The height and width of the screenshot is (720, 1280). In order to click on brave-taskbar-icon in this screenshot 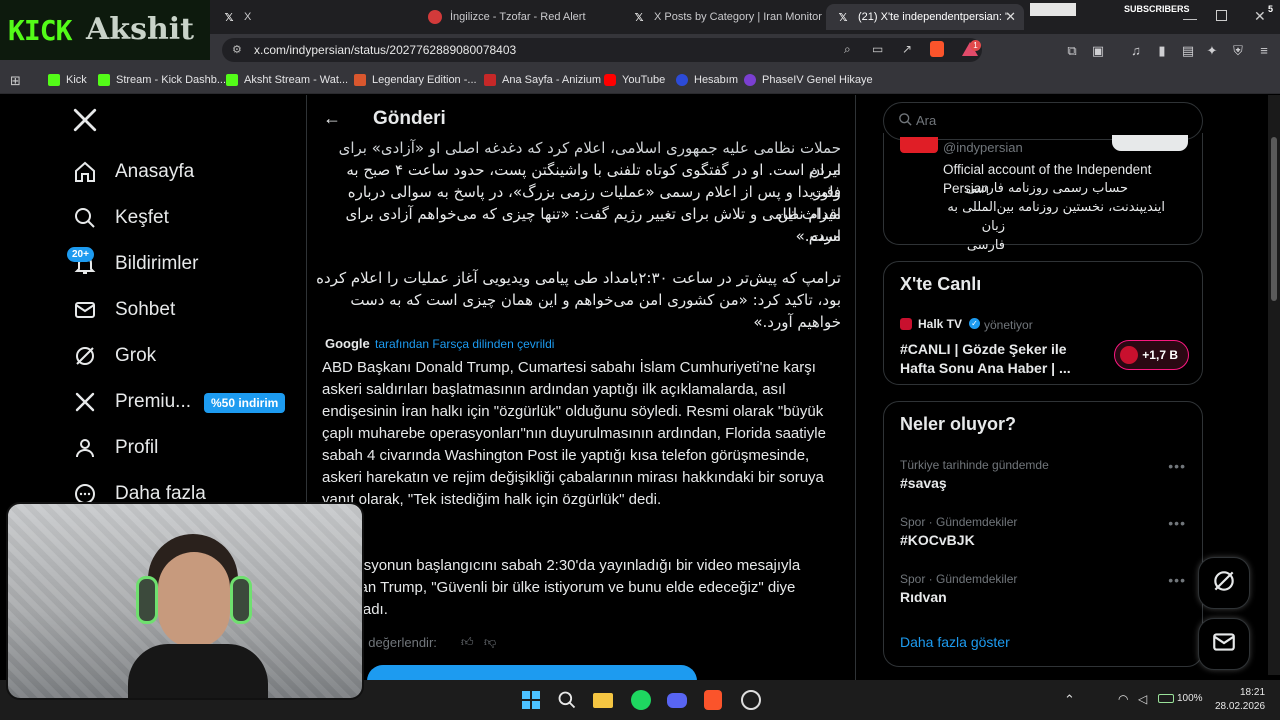, I will do `click(713, 700)`.